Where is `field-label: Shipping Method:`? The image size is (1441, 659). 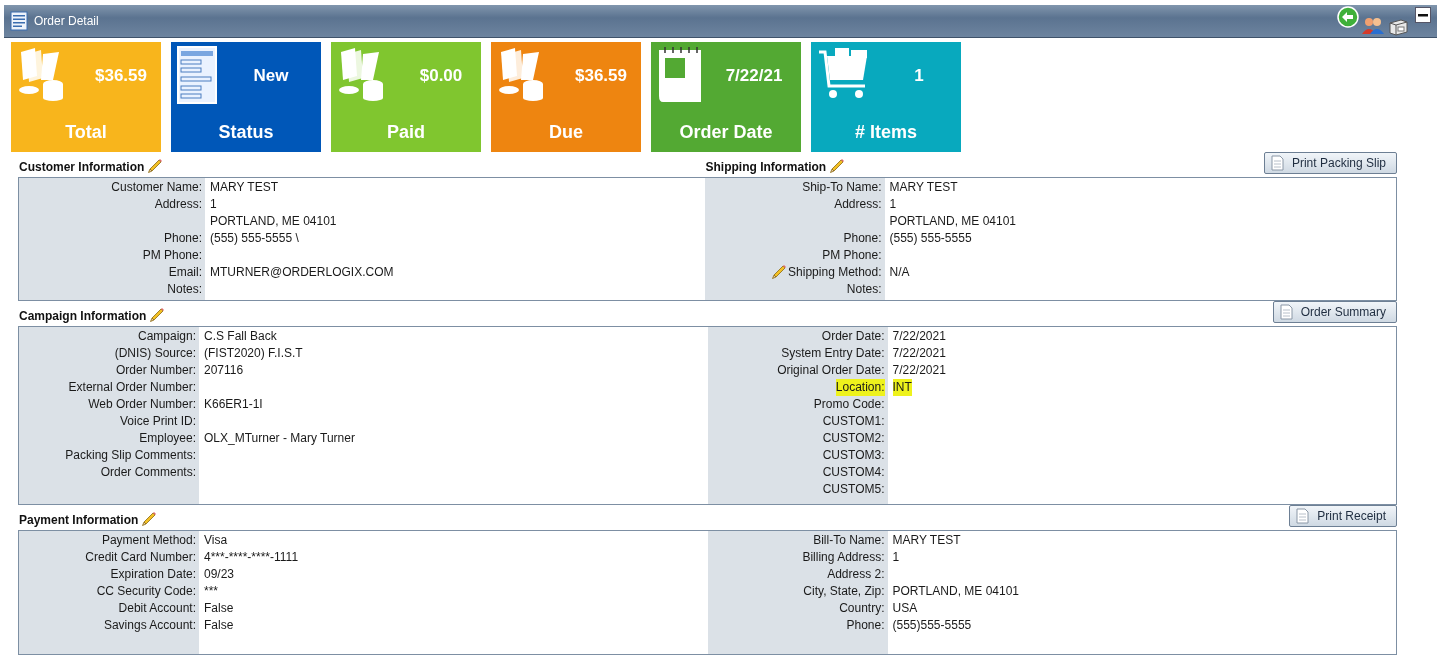 field-label: Shipping Method: is located at coordinates (835, 272).